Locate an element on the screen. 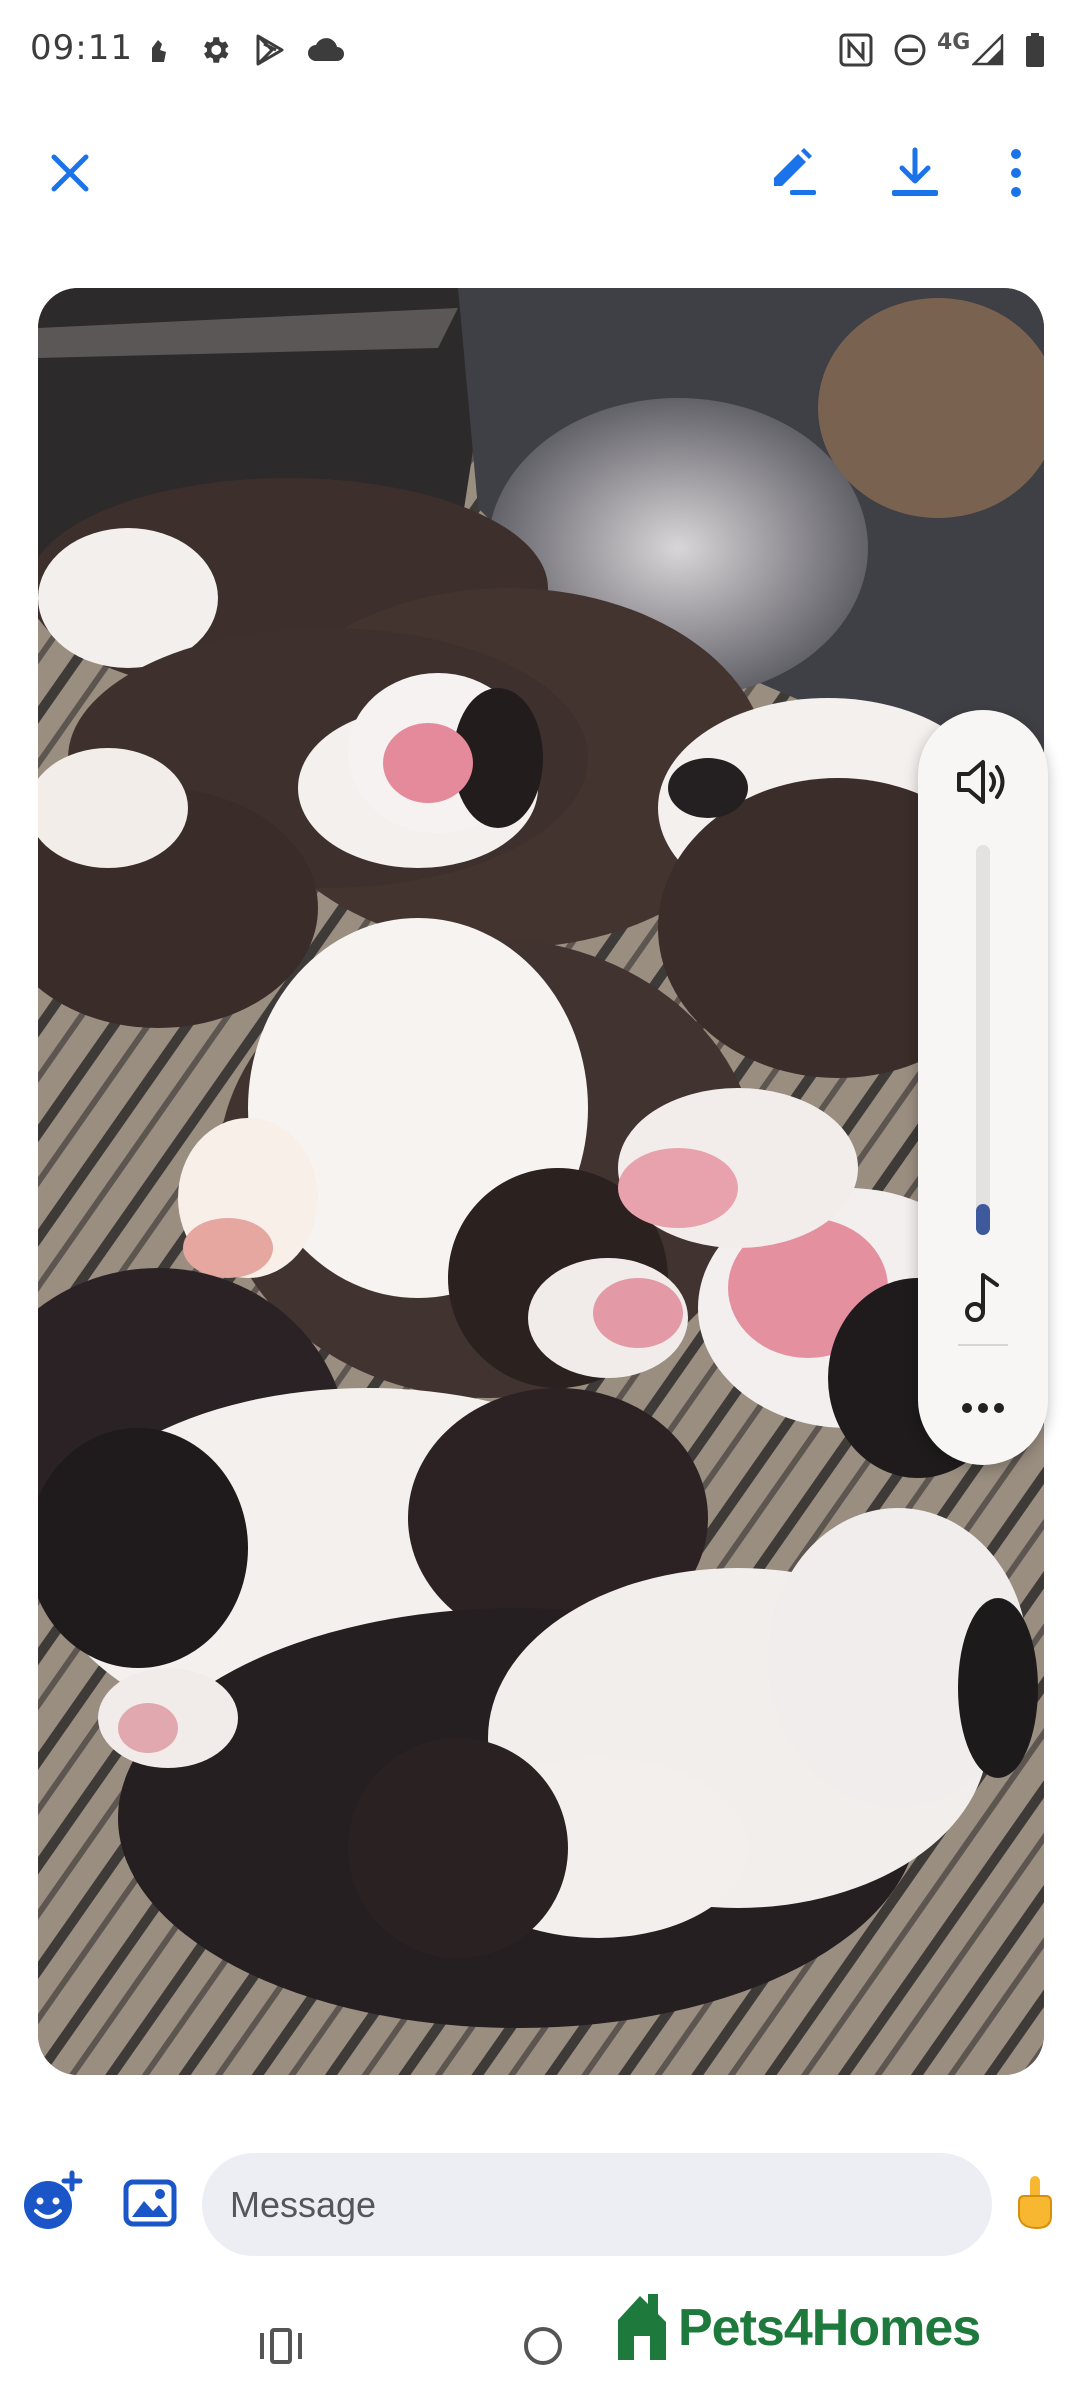  emoji-add-button is located at coordinates (52, 2203).